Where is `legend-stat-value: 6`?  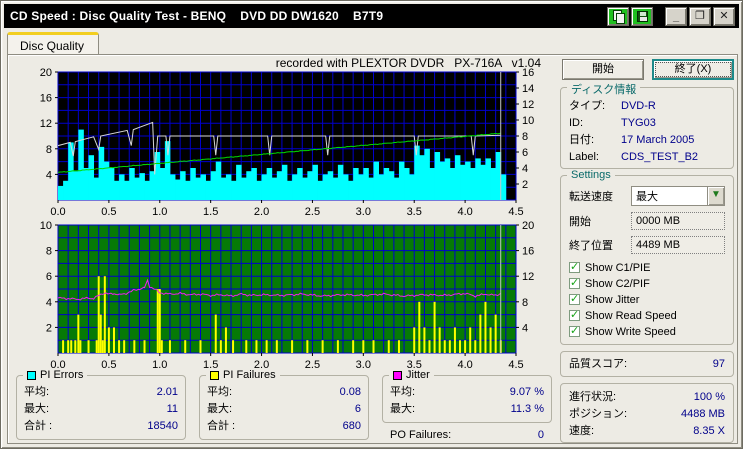 legend-stat-value: 6 is located at coordinates (357, 409).